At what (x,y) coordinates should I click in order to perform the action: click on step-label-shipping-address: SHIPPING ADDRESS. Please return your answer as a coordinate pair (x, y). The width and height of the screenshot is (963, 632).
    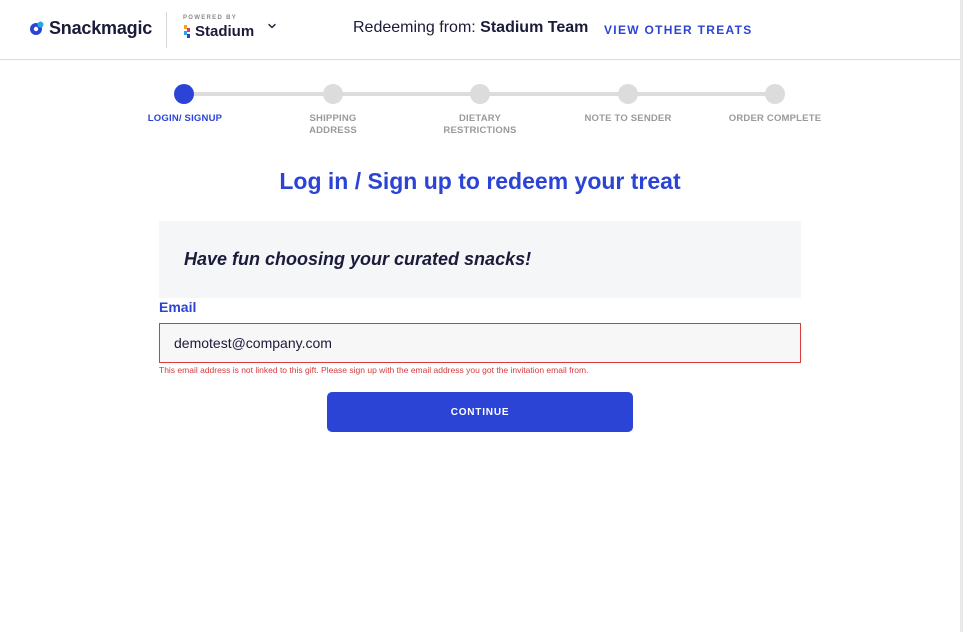
    Looking at the image, I should click on (333, 124).